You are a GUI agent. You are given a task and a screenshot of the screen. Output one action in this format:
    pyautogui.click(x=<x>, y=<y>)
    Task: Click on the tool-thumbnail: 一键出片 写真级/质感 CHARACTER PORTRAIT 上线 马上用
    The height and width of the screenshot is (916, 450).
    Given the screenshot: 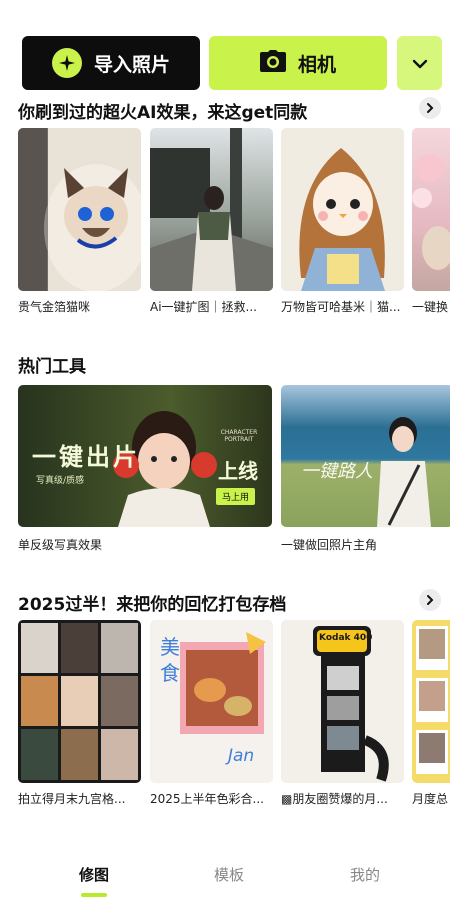 What is the action you would take?
    pyautogui.click(x=145, y=456)
    